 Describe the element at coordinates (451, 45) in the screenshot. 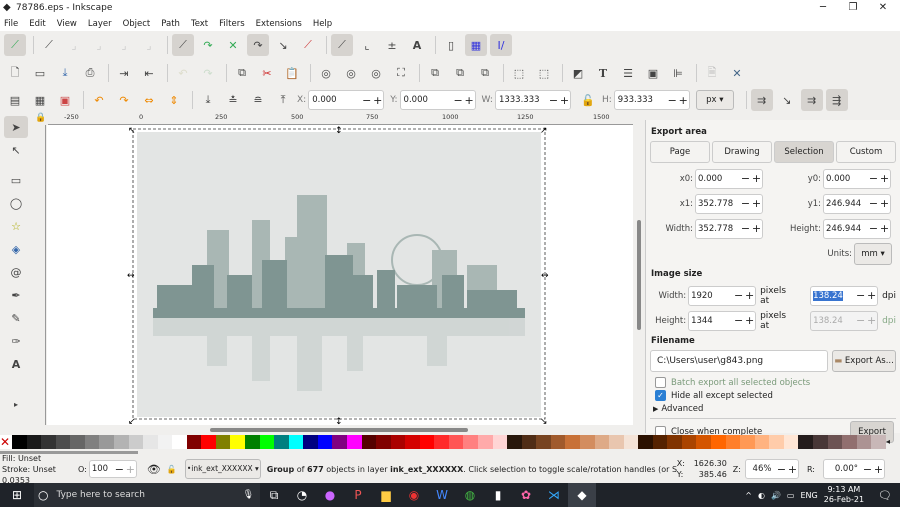

I see `snap-page-icon: ▯` at that location.